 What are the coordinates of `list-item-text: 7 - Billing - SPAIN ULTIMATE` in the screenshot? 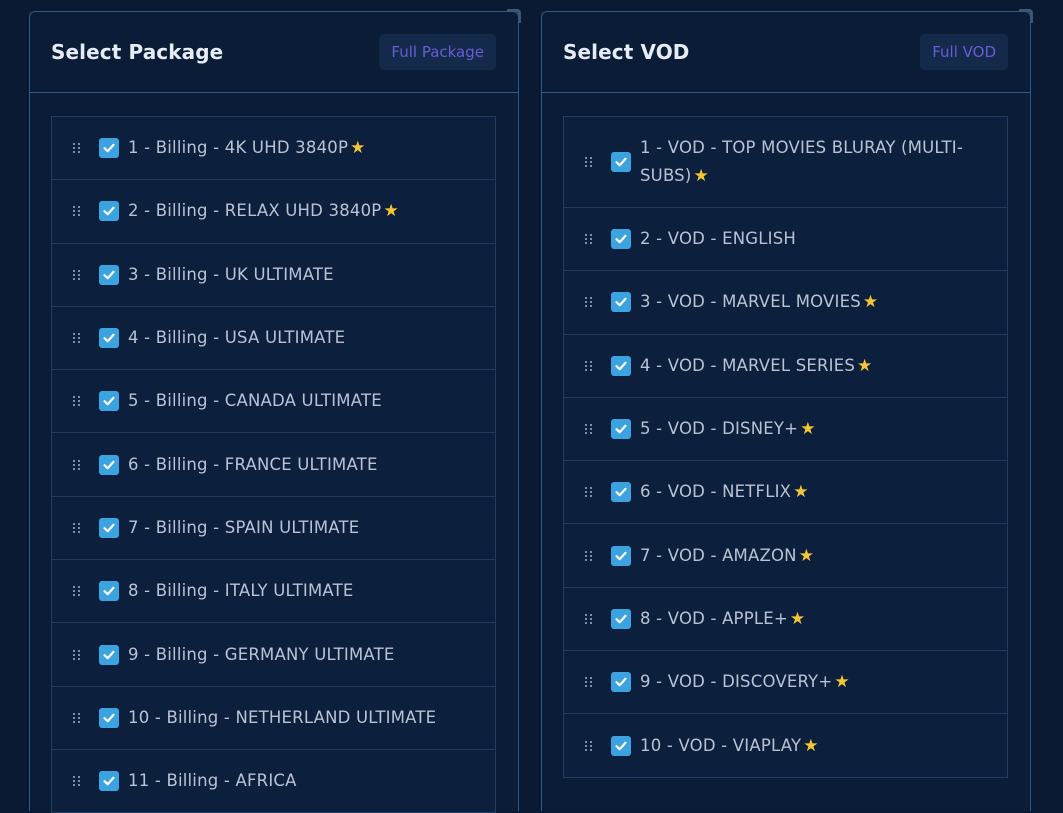 It's located at (244, 527).